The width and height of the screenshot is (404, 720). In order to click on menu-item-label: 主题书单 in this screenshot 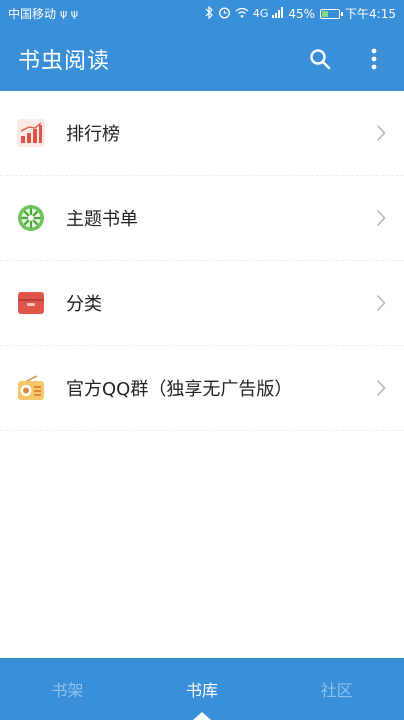, I will do `click(102, 219)`.